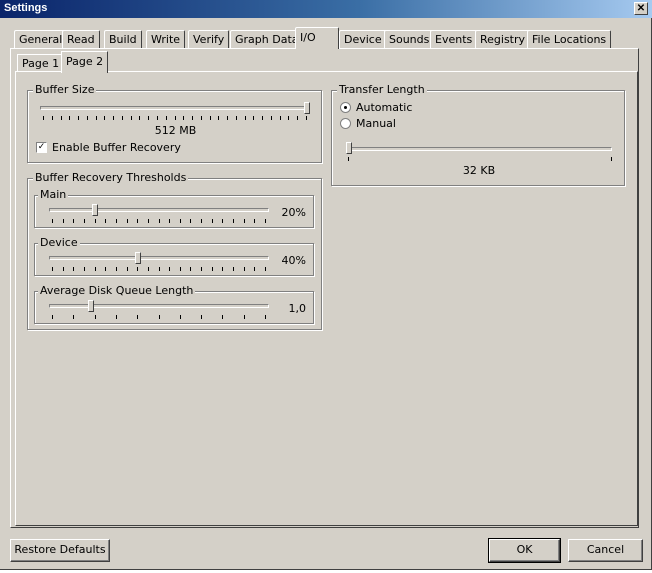 The height and width of the screenshot is (573, 652). Describe the element at coordinates (65, 89) in the screenshot. I see `buffer-size-label: Buffer Size` at that location.